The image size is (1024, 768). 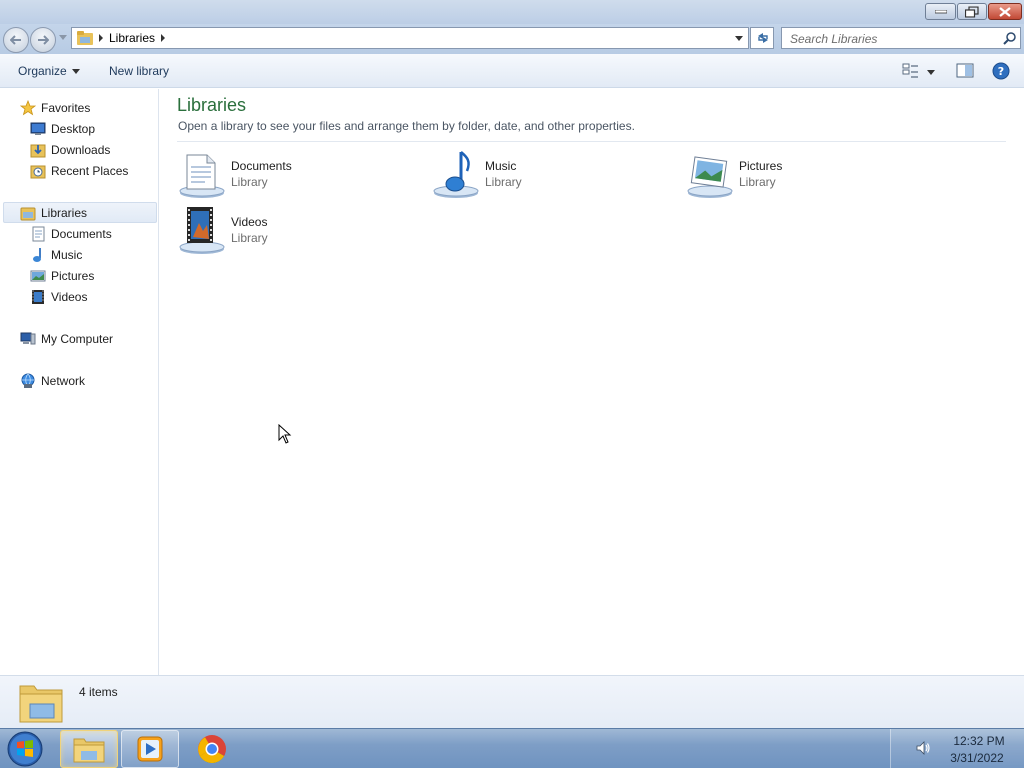 What do you see at coordinates (202, 230) in the screenshot?
I see `videos-library-icon` at bounding box center [202, 230].